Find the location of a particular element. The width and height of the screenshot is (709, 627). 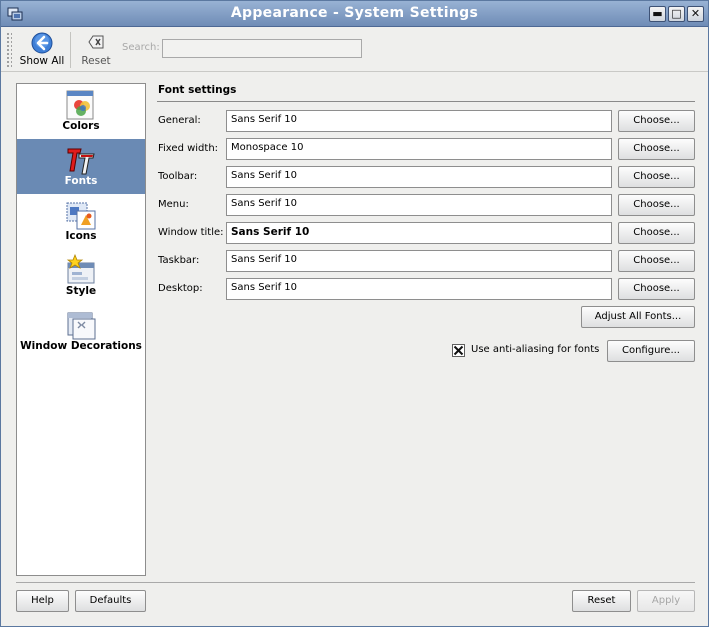

toolbar-font-field: Sans Serif 10 is located at coordinates (419, 177).